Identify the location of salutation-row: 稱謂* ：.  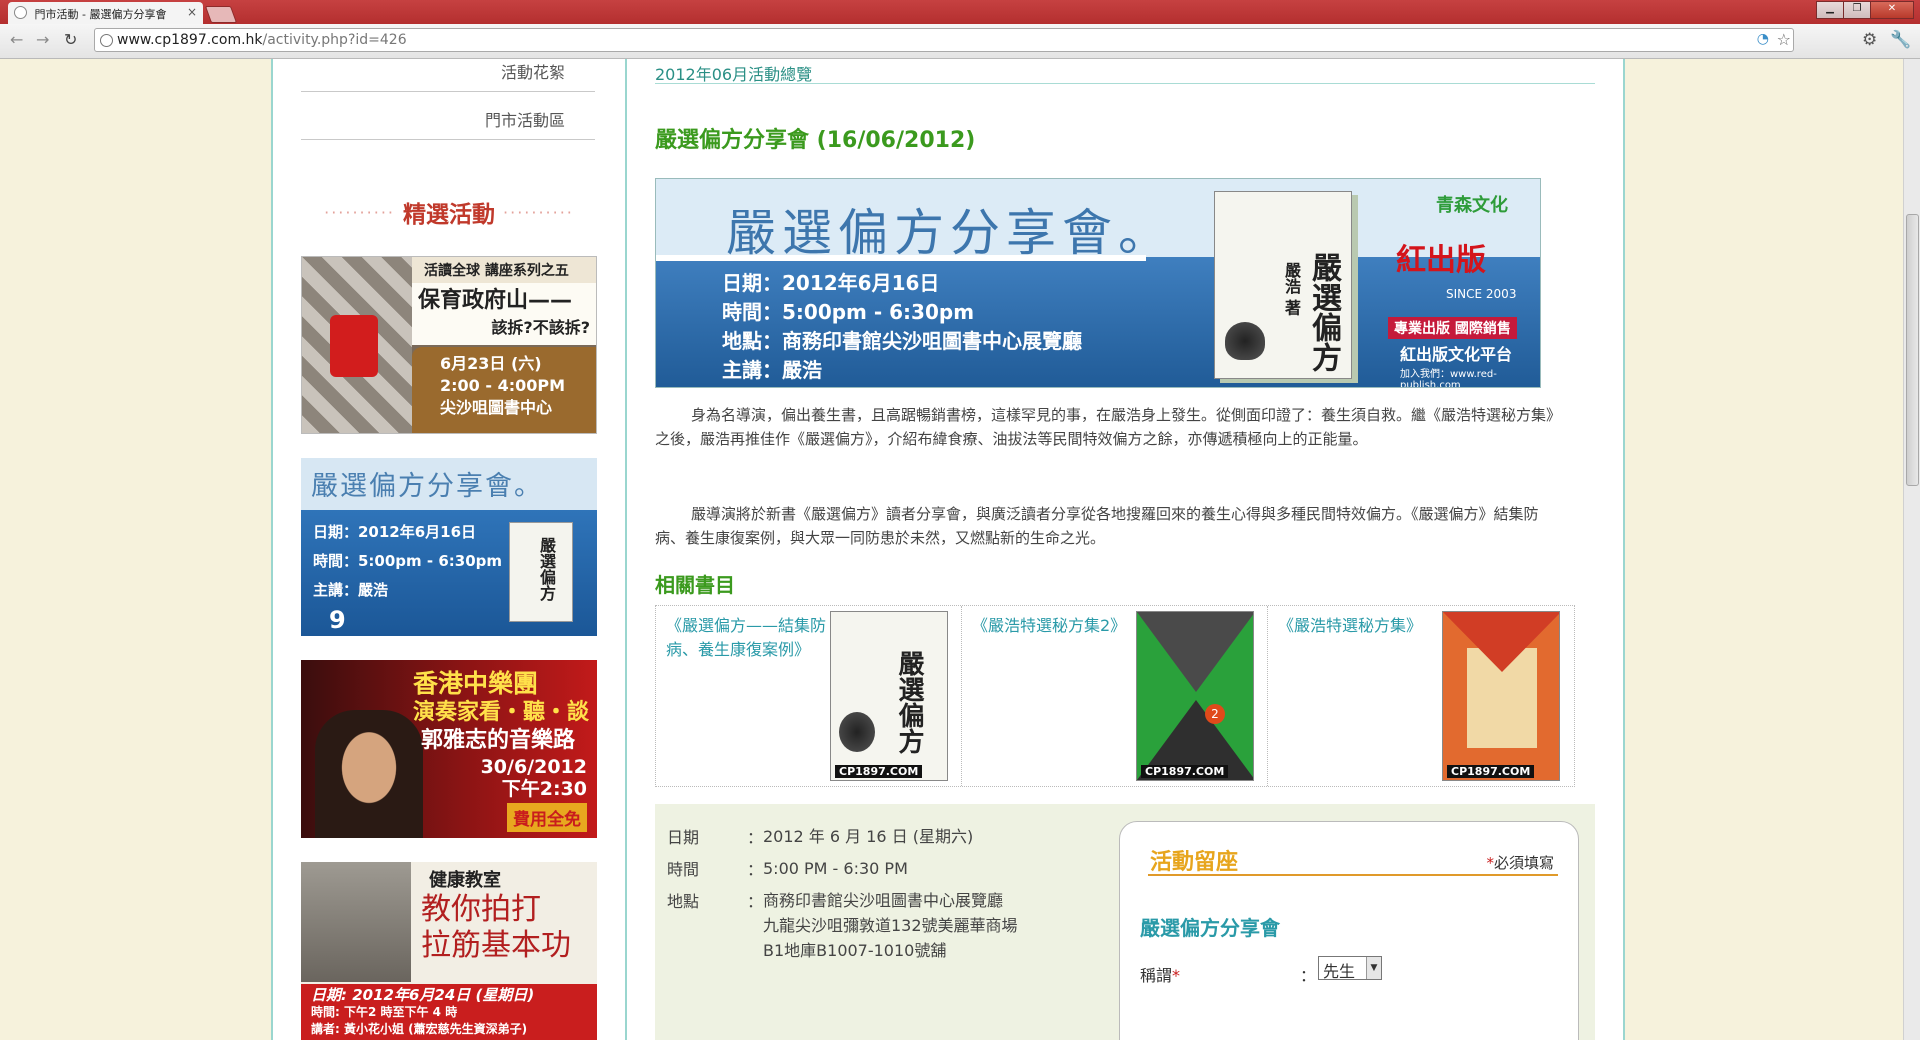
(1228, 974).